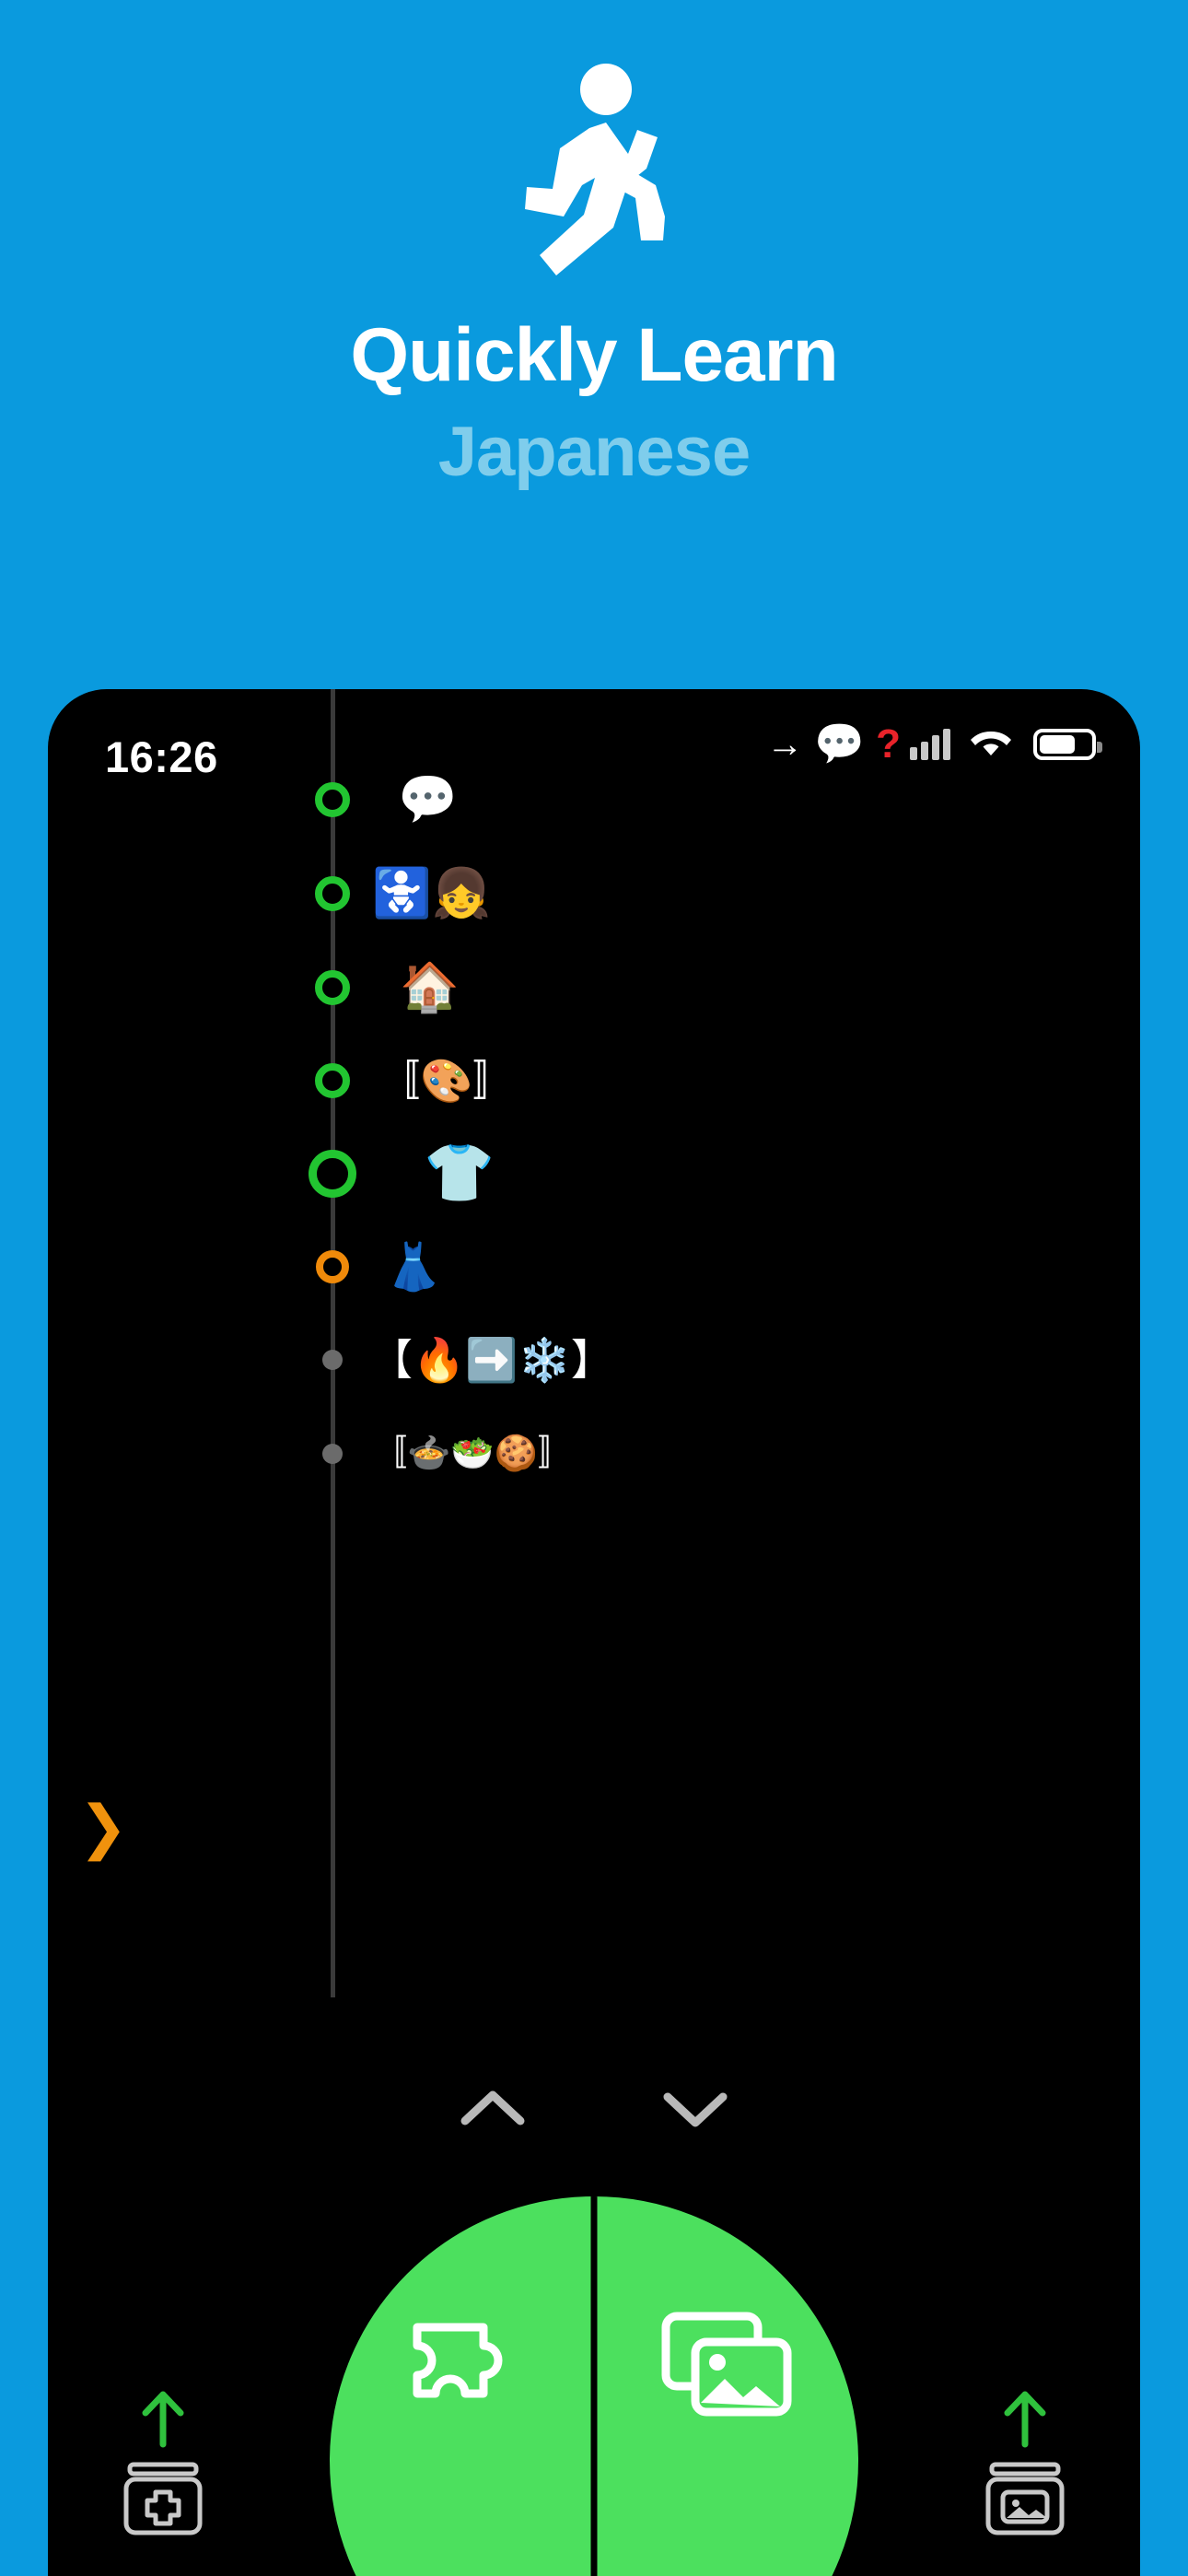 This screenshot has width=1188, height=2576. I want to click on running-person-icon, so click(594, 175).